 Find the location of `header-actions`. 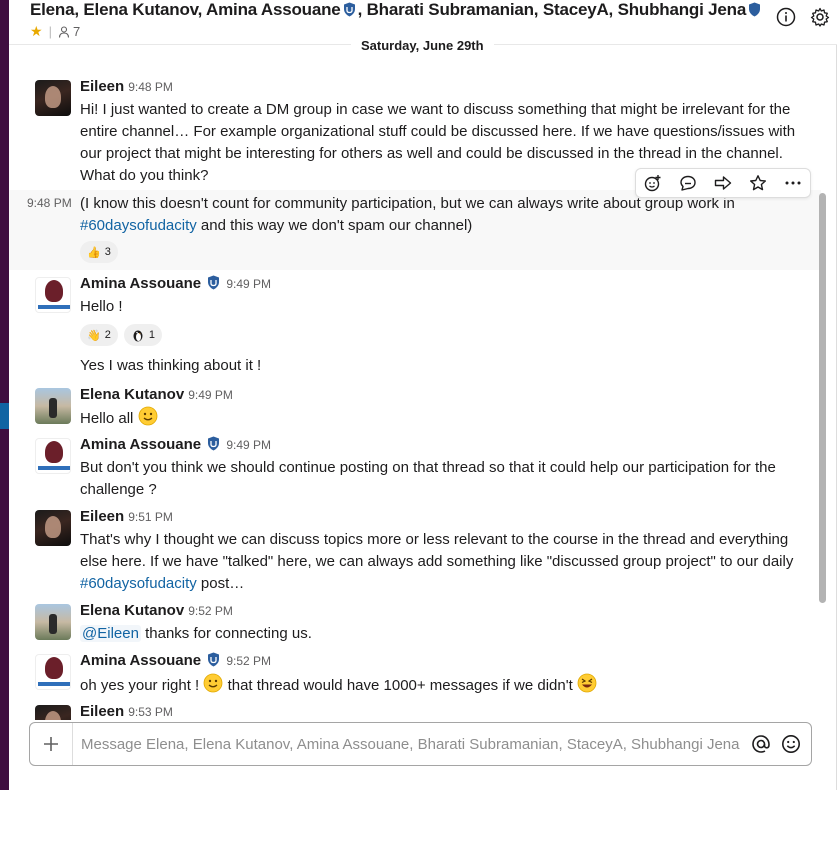

header-actions is located at coordinates (803, 17).